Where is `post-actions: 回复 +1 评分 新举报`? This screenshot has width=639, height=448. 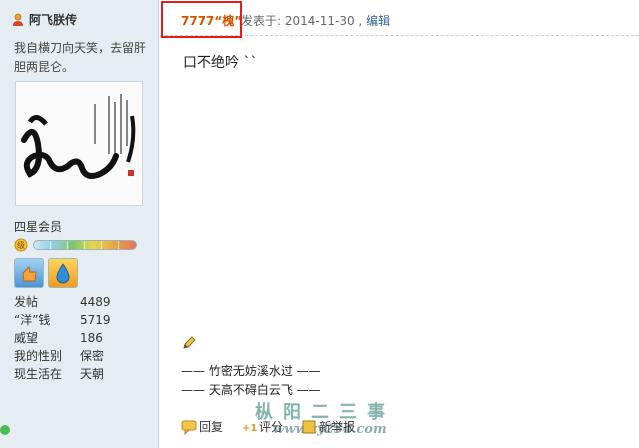
post-actions: 回复 +1 评分 新举报 is located at coordinates (277, 426).